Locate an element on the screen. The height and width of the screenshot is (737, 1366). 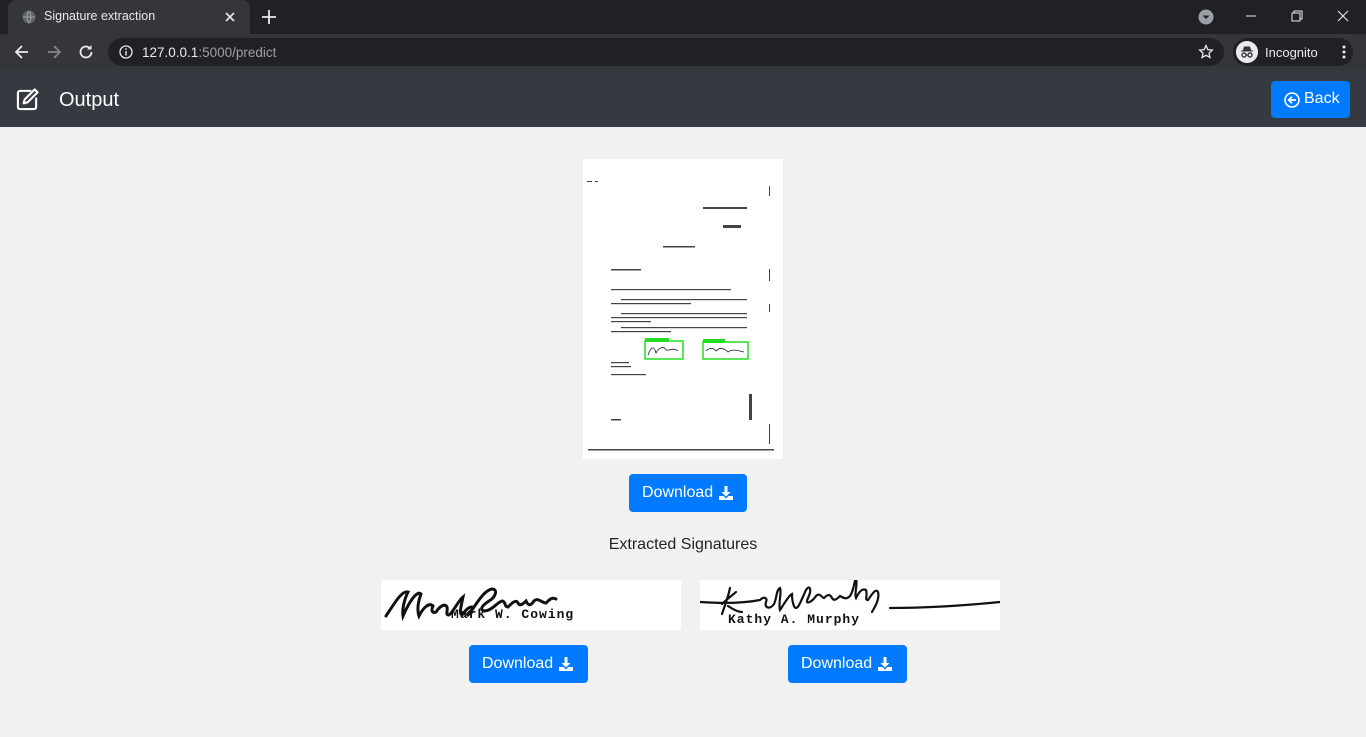
address-bar: 127.0.0.1:5000/predict is located at coordinates (666, 52).